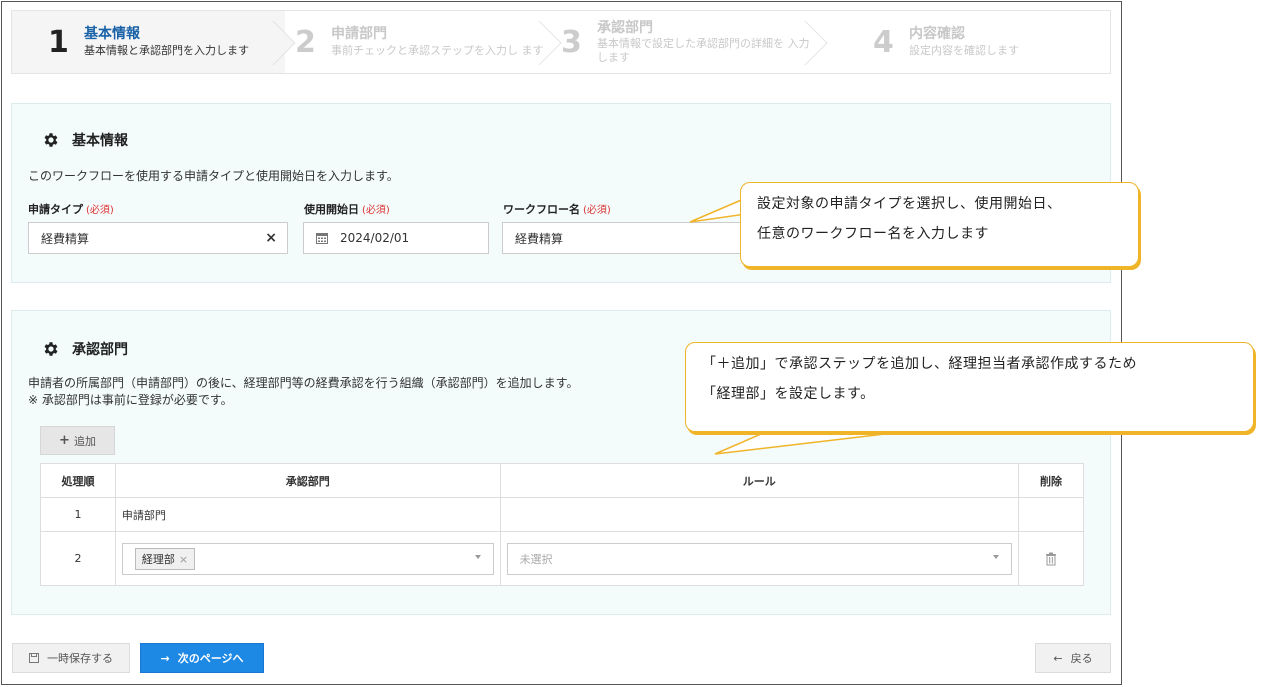 The width and height of the screenshot is (1262, 687). I want to click on save-icon, so click(34, 658).